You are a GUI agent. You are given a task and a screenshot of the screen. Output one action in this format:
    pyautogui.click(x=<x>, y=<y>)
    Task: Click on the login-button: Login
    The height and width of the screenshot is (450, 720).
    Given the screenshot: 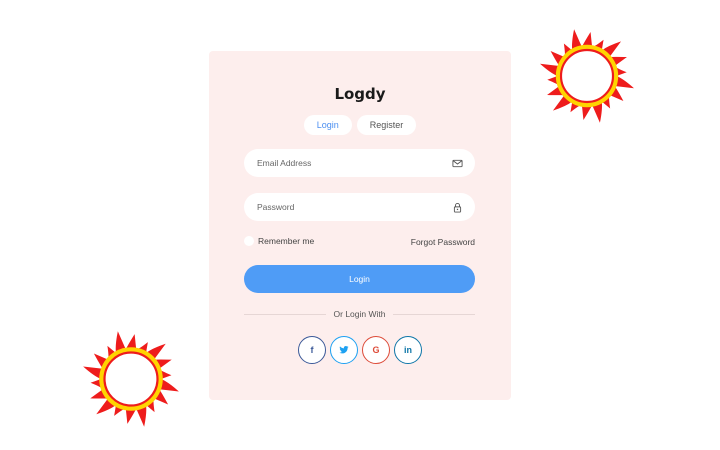 What is the action you would take?
    pyautogui.click(x=359, y=279)
    